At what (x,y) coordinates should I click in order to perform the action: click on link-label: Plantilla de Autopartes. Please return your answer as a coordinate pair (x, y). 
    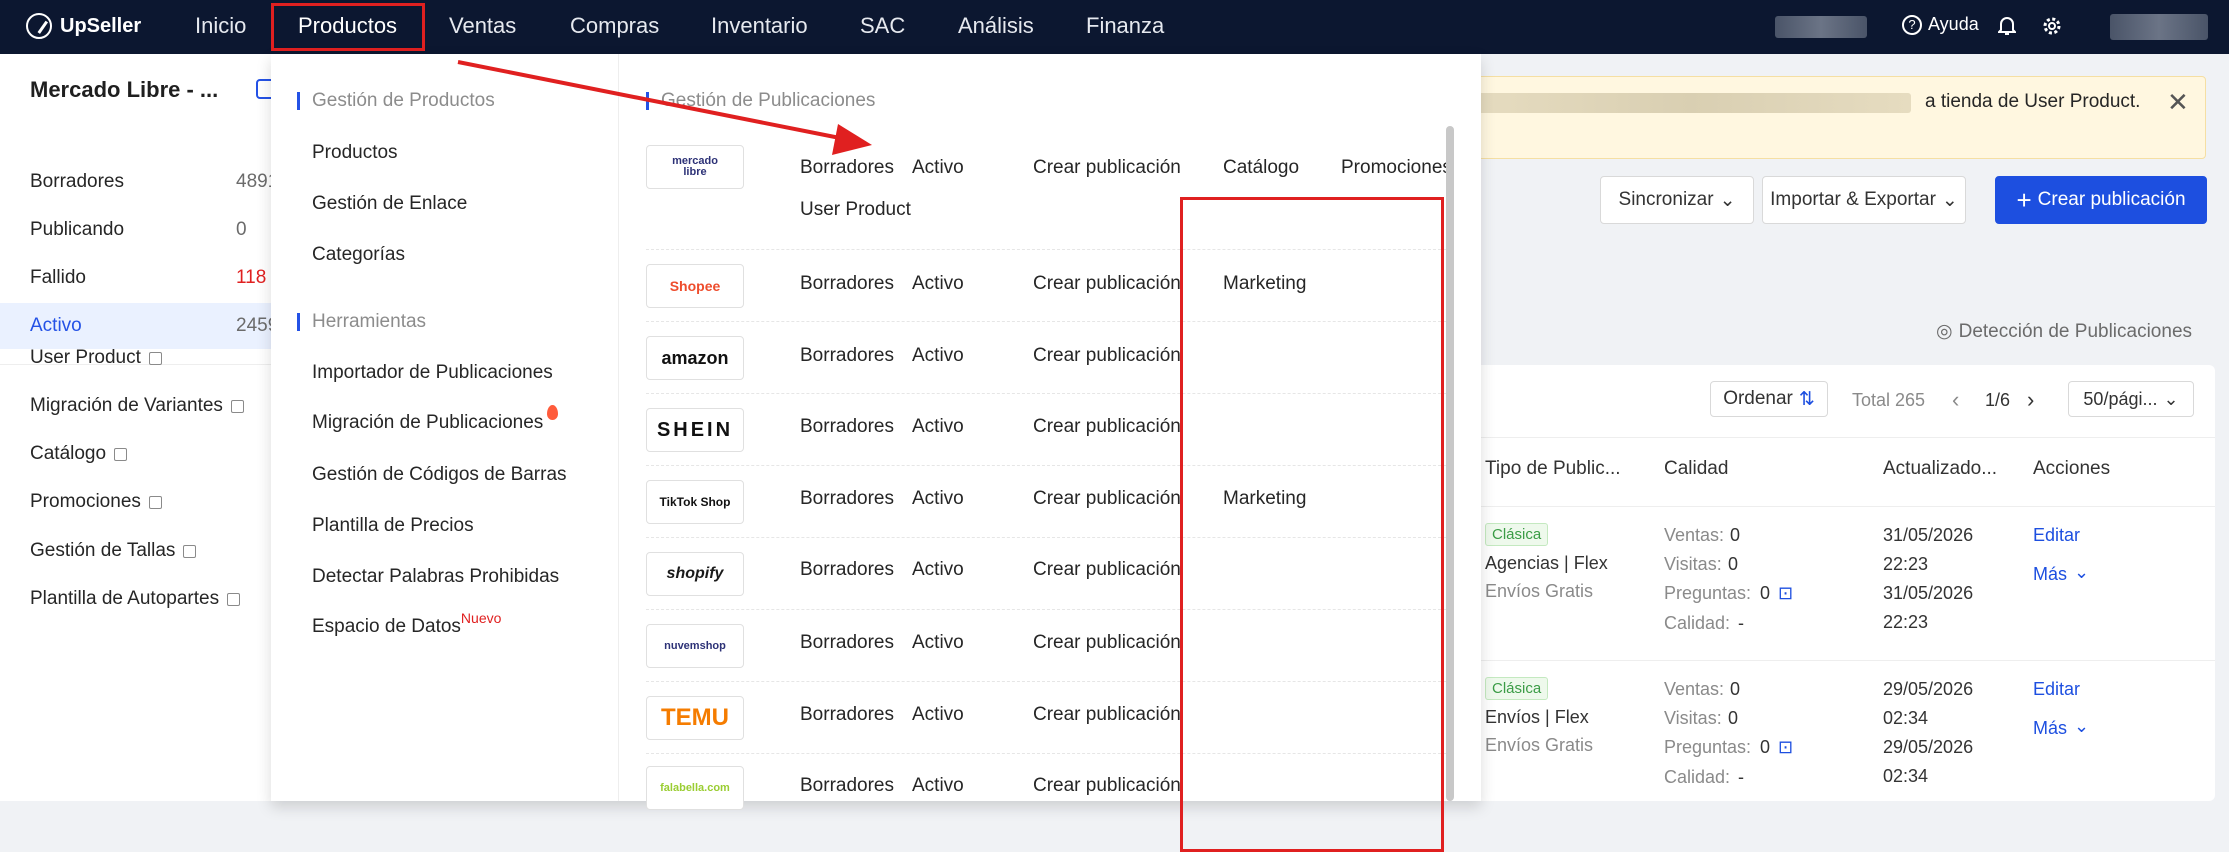
    Looking at the image, I should click on (125, 598).